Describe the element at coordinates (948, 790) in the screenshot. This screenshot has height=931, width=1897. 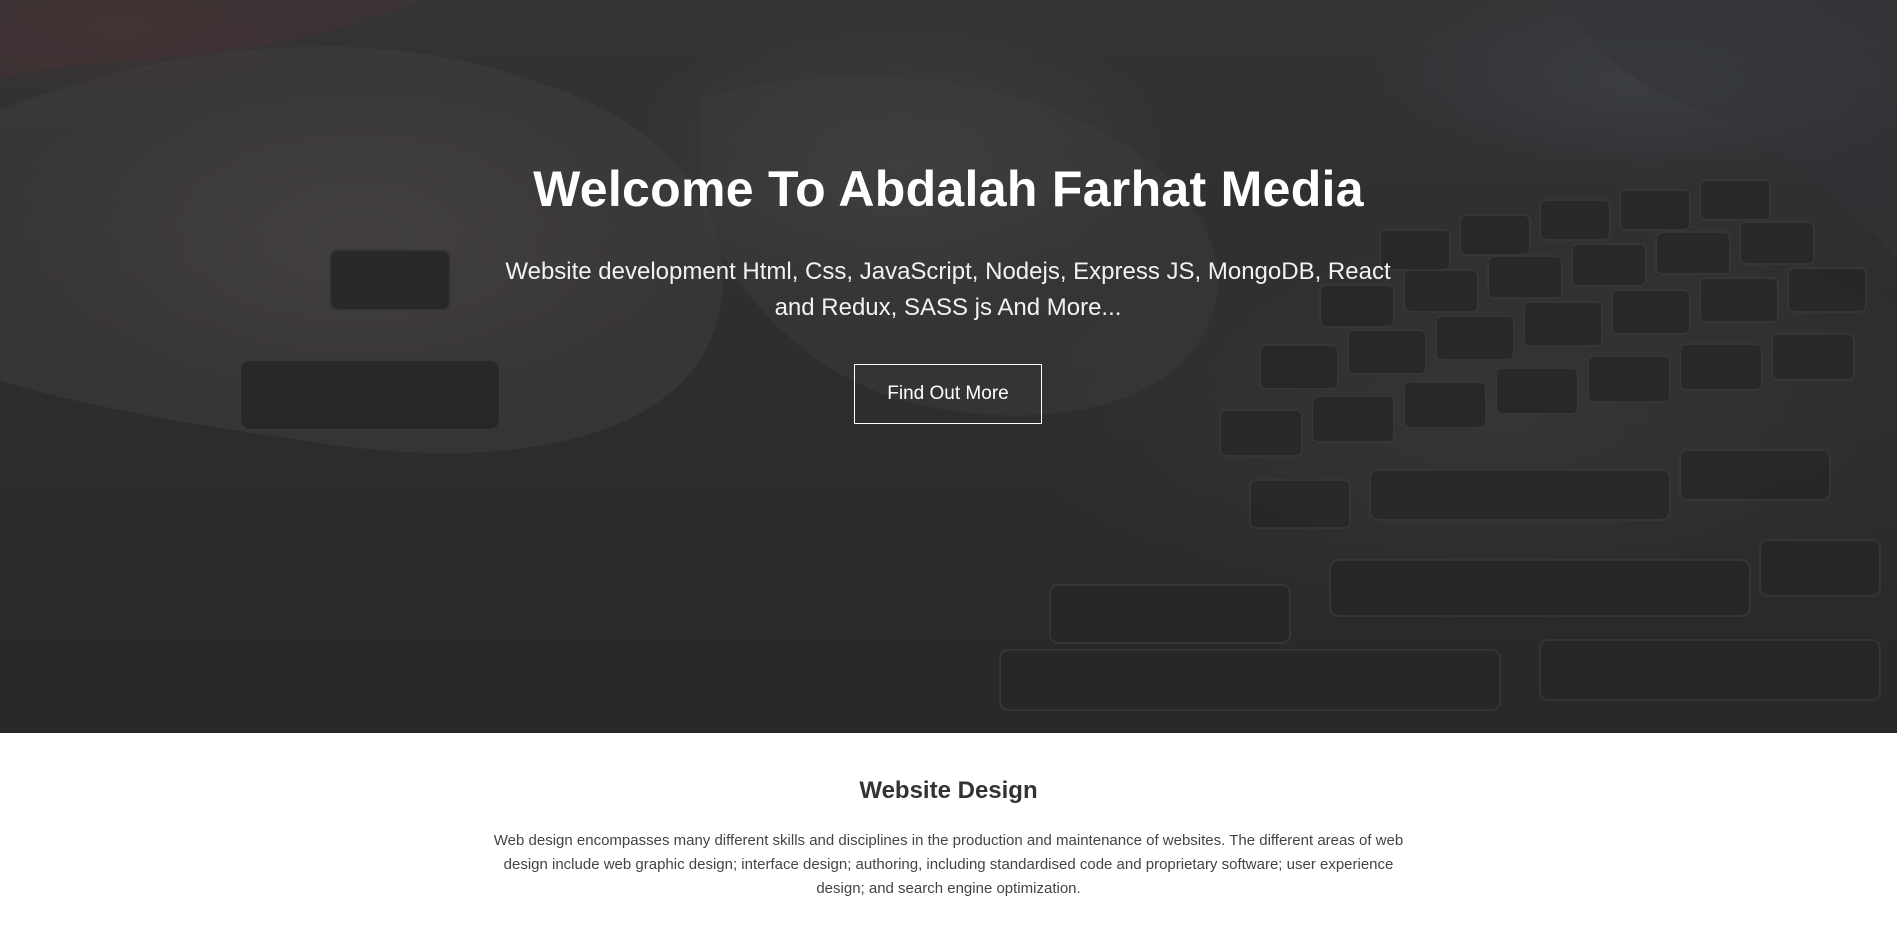
I see `section-title: Website Design` at that location.